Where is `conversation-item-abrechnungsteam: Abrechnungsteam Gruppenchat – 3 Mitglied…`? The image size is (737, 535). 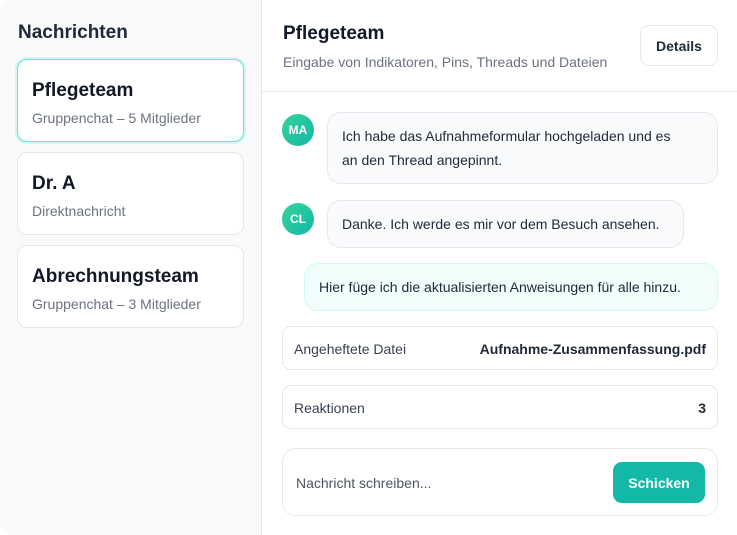
conversation-item-abrechnungsteam: Abrechnungsteam Gruppenchat – 3 Mitglied… is located at coordinates (130, 286).